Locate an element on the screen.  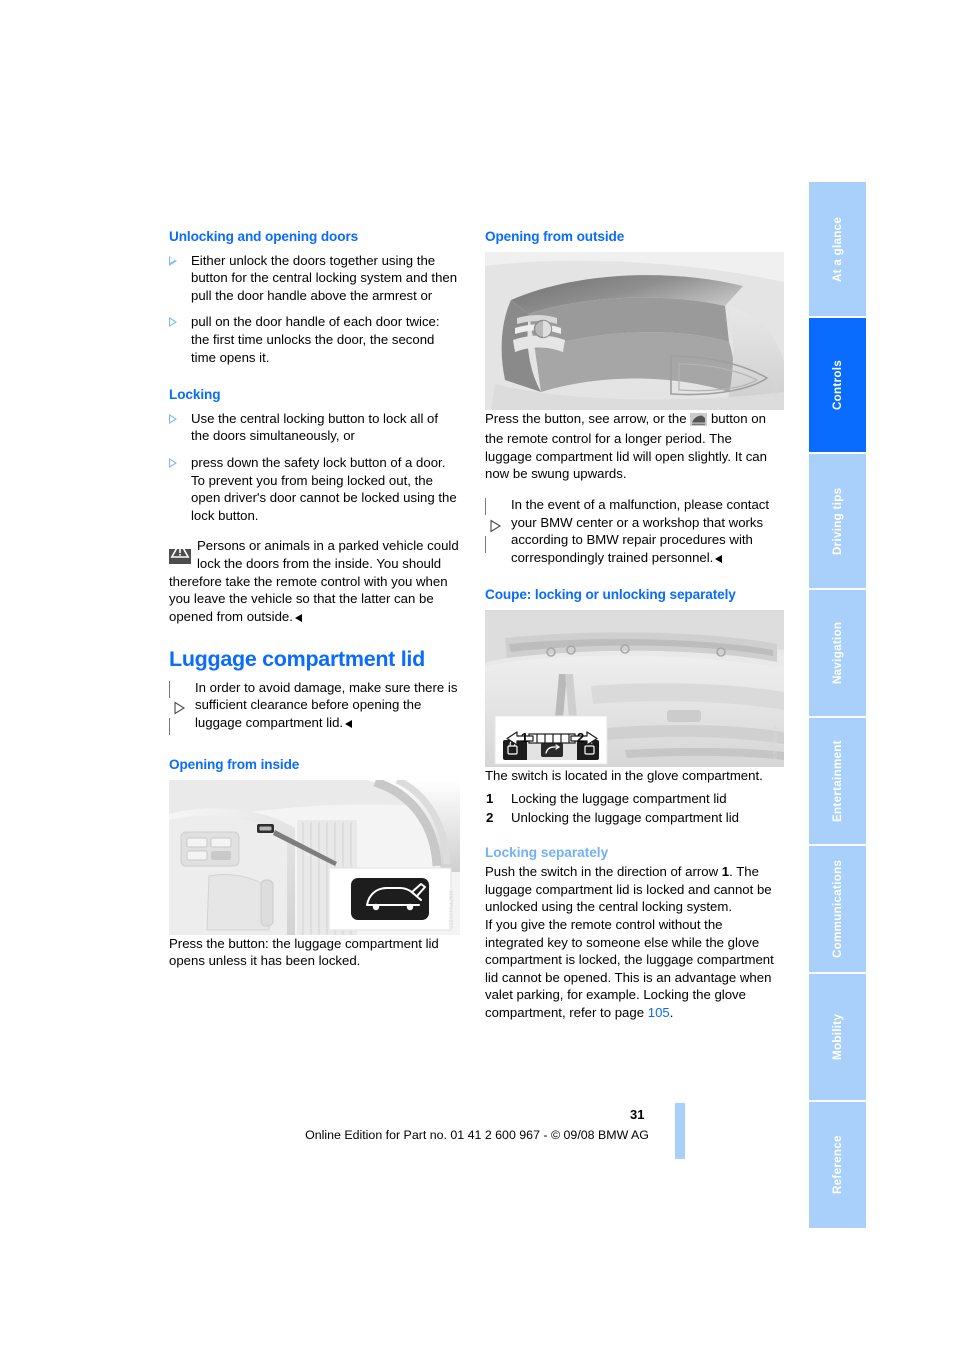
list-item: 1 Locking the luggage compartment lid is located at coordinates (630, 798).